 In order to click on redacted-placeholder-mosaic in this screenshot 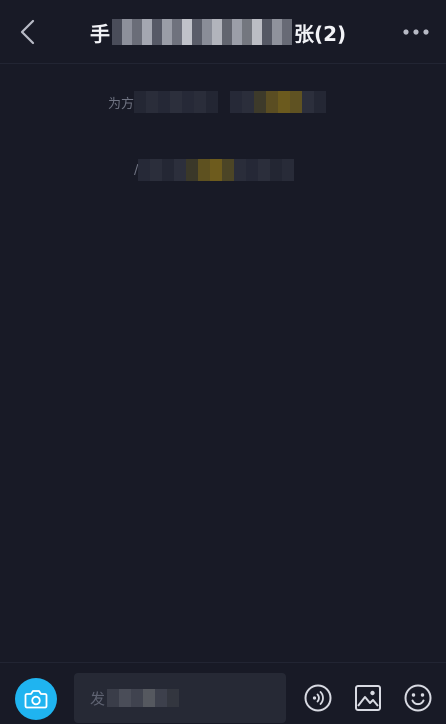, I will do `click(143, 698)`.